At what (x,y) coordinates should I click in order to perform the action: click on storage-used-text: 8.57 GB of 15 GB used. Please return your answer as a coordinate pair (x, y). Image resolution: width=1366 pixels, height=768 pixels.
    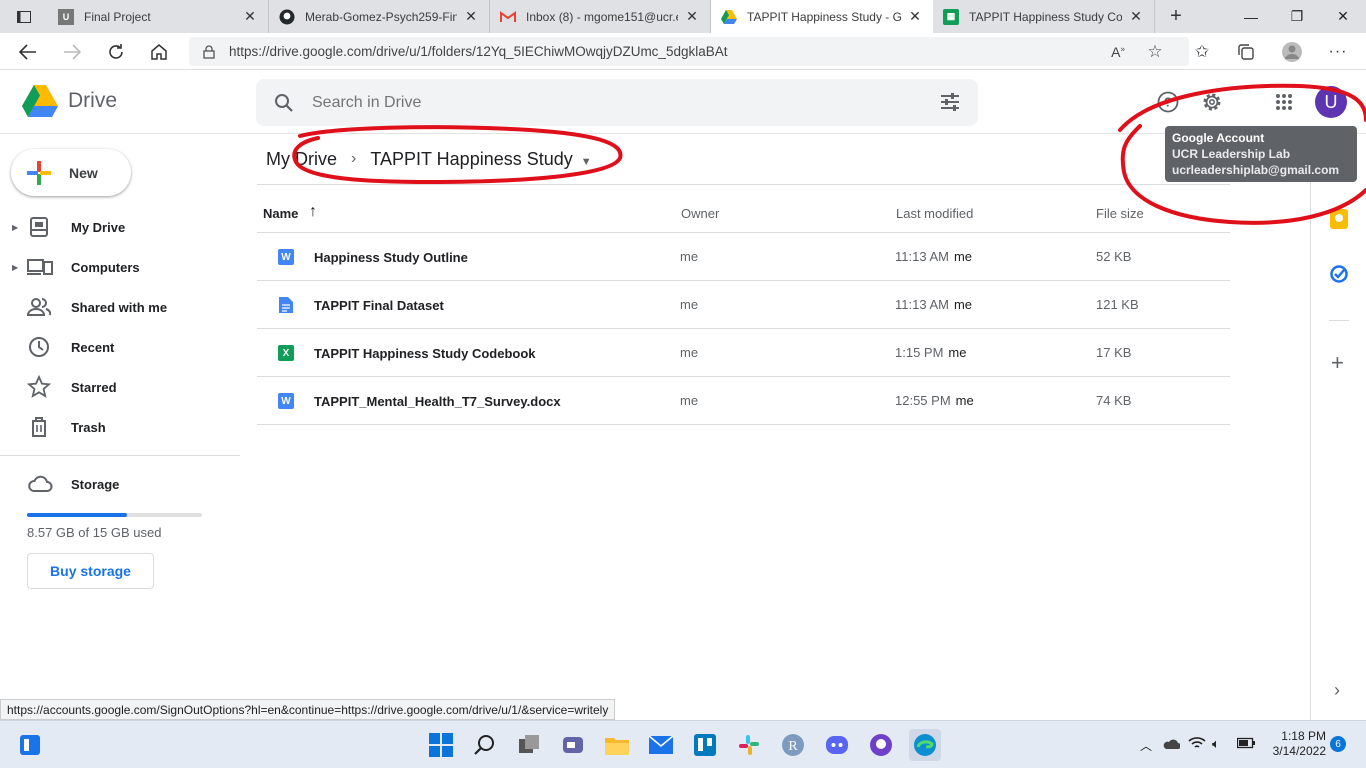
    Looking at the image, I should click on (94, 532).